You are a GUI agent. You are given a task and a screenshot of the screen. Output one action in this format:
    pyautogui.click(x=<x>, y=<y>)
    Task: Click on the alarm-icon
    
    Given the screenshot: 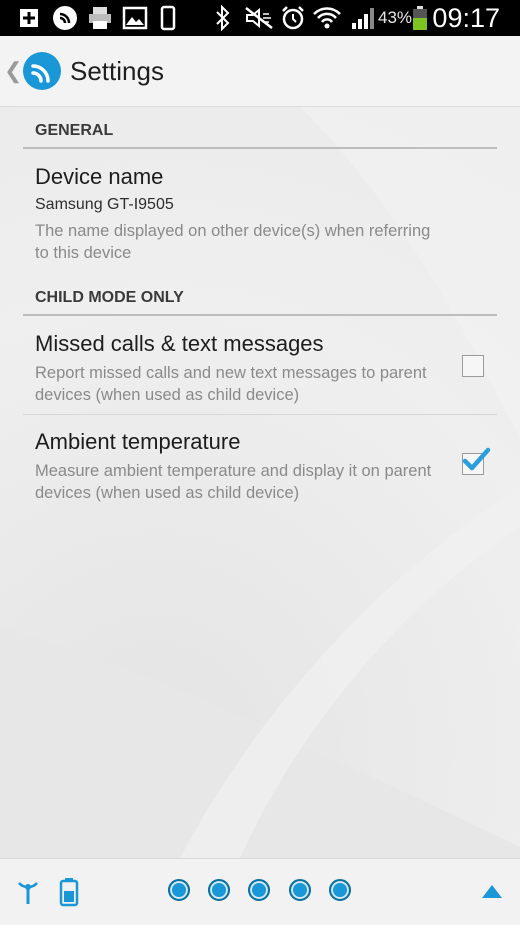 What is the action you would take?
    pyautogui.click(x=293, y=18)
    